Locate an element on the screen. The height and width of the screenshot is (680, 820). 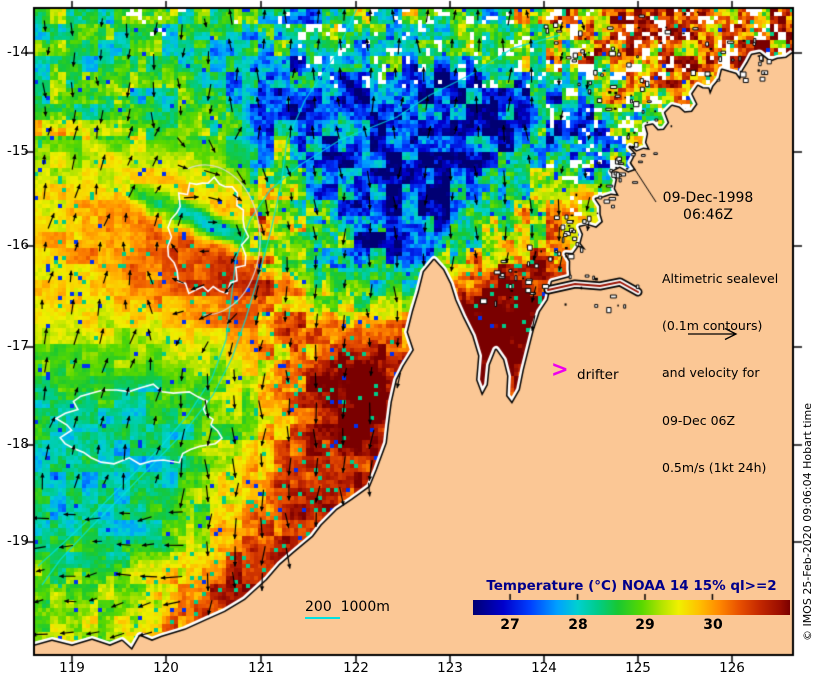
y-axis-tick-label: -15 is located at coordinates (17, 151).